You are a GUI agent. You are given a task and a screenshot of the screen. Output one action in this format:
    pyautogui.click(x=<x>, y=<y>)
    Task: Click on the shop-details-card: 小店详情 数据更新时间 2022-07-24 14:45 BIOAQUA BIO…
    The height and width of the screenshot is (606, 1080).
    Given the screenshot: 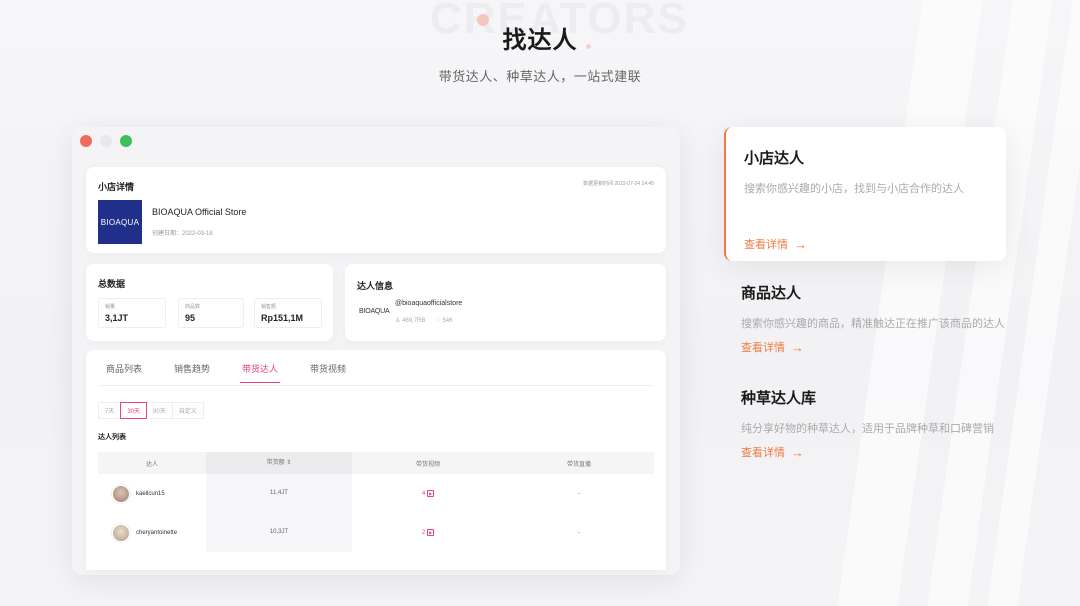 What is the action you would take?
    pyautogui.click(x=376, y=210)
    